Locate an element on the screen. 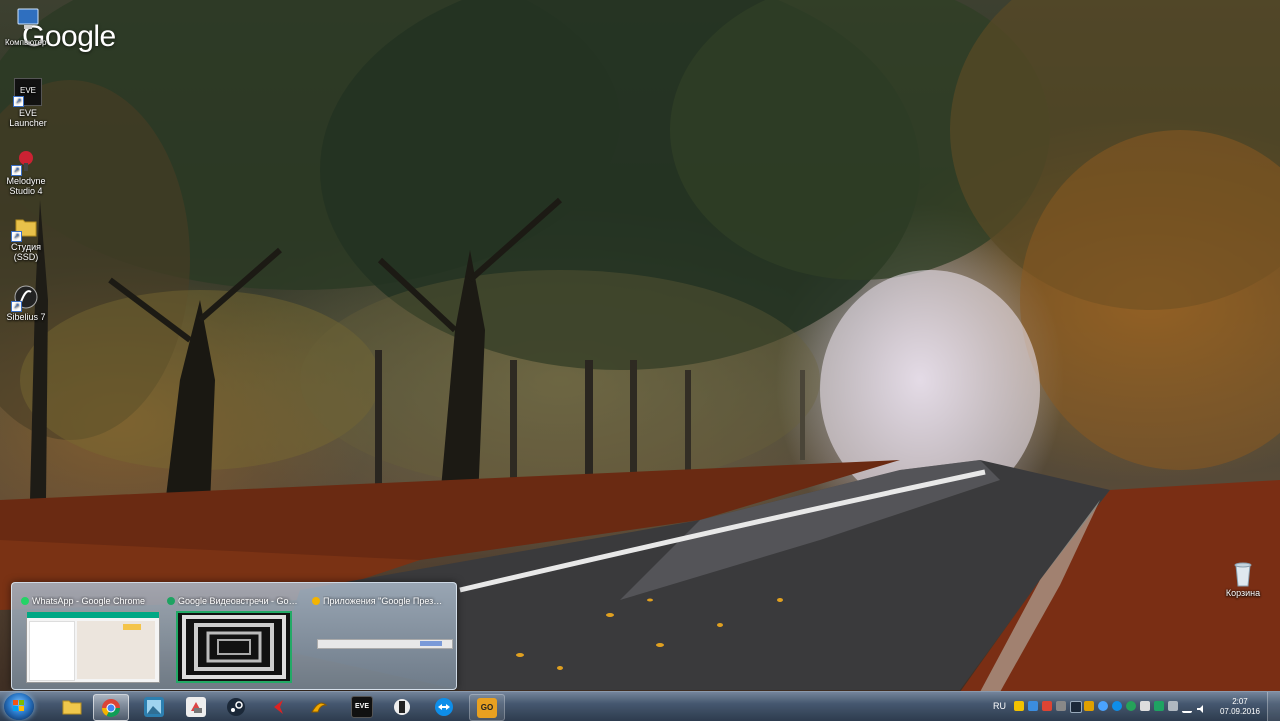  raptr-icon is located at coordinates (319, 707).